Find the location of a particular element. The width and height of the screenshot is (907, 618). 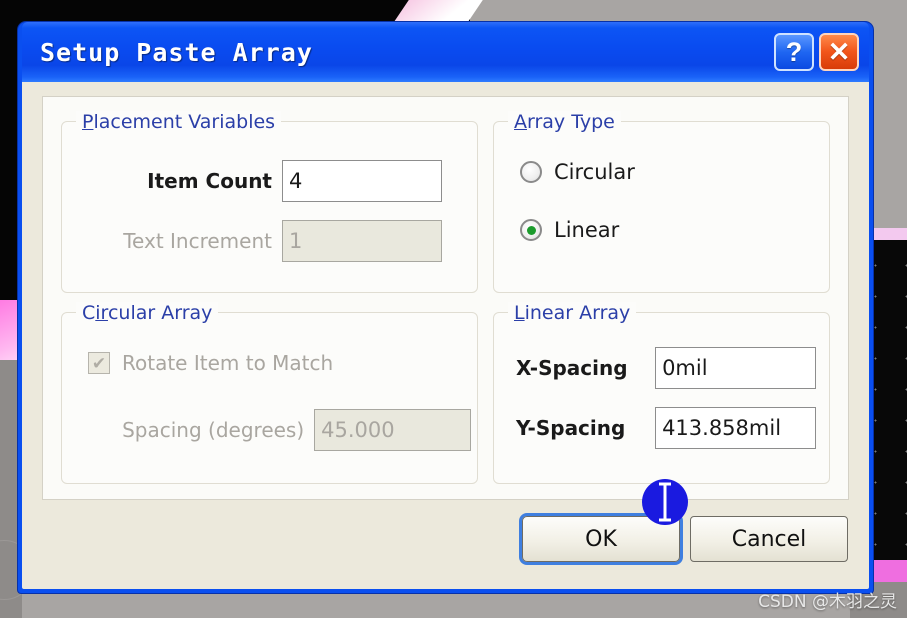

spacing-degrees-input: 45.000 is located at coordinates (392, 430).